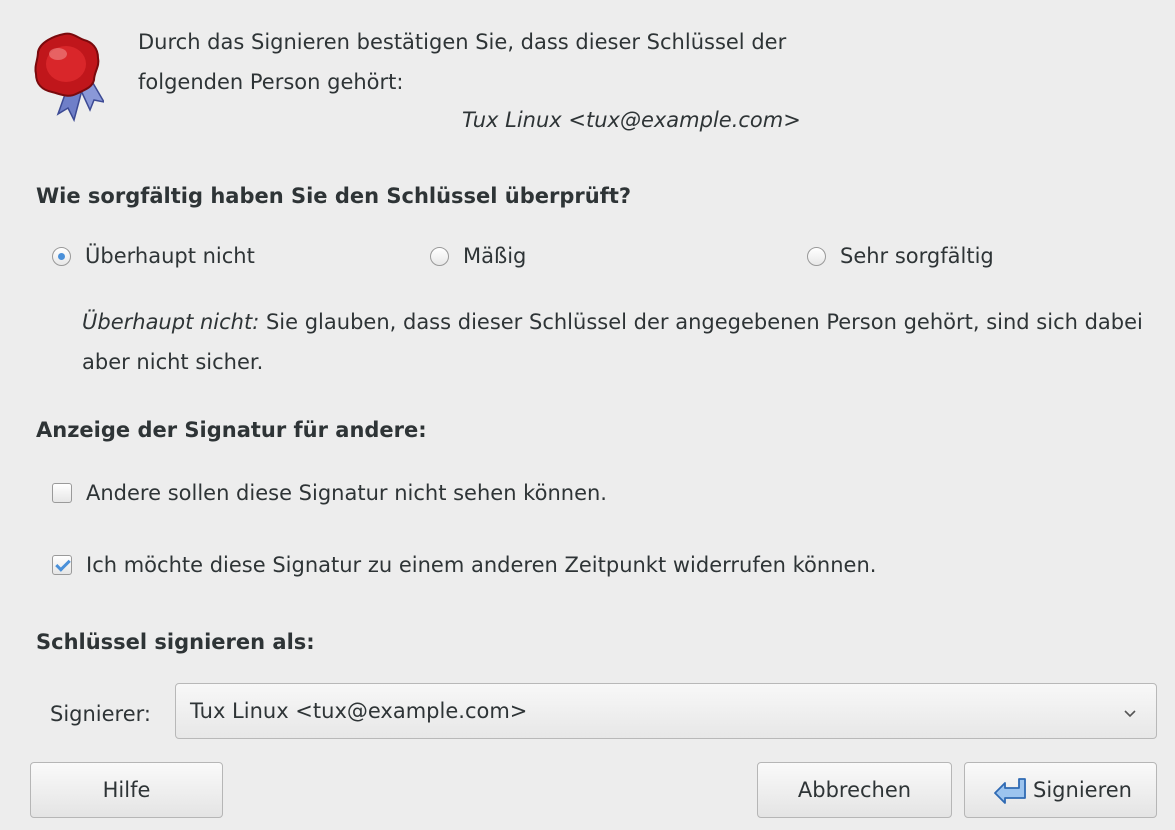  What do you see at coordinates (231, 430) in the screenshot?
I see `display-heading: Anzeige der Signatur für andere:` at bounding box center [231, 430].